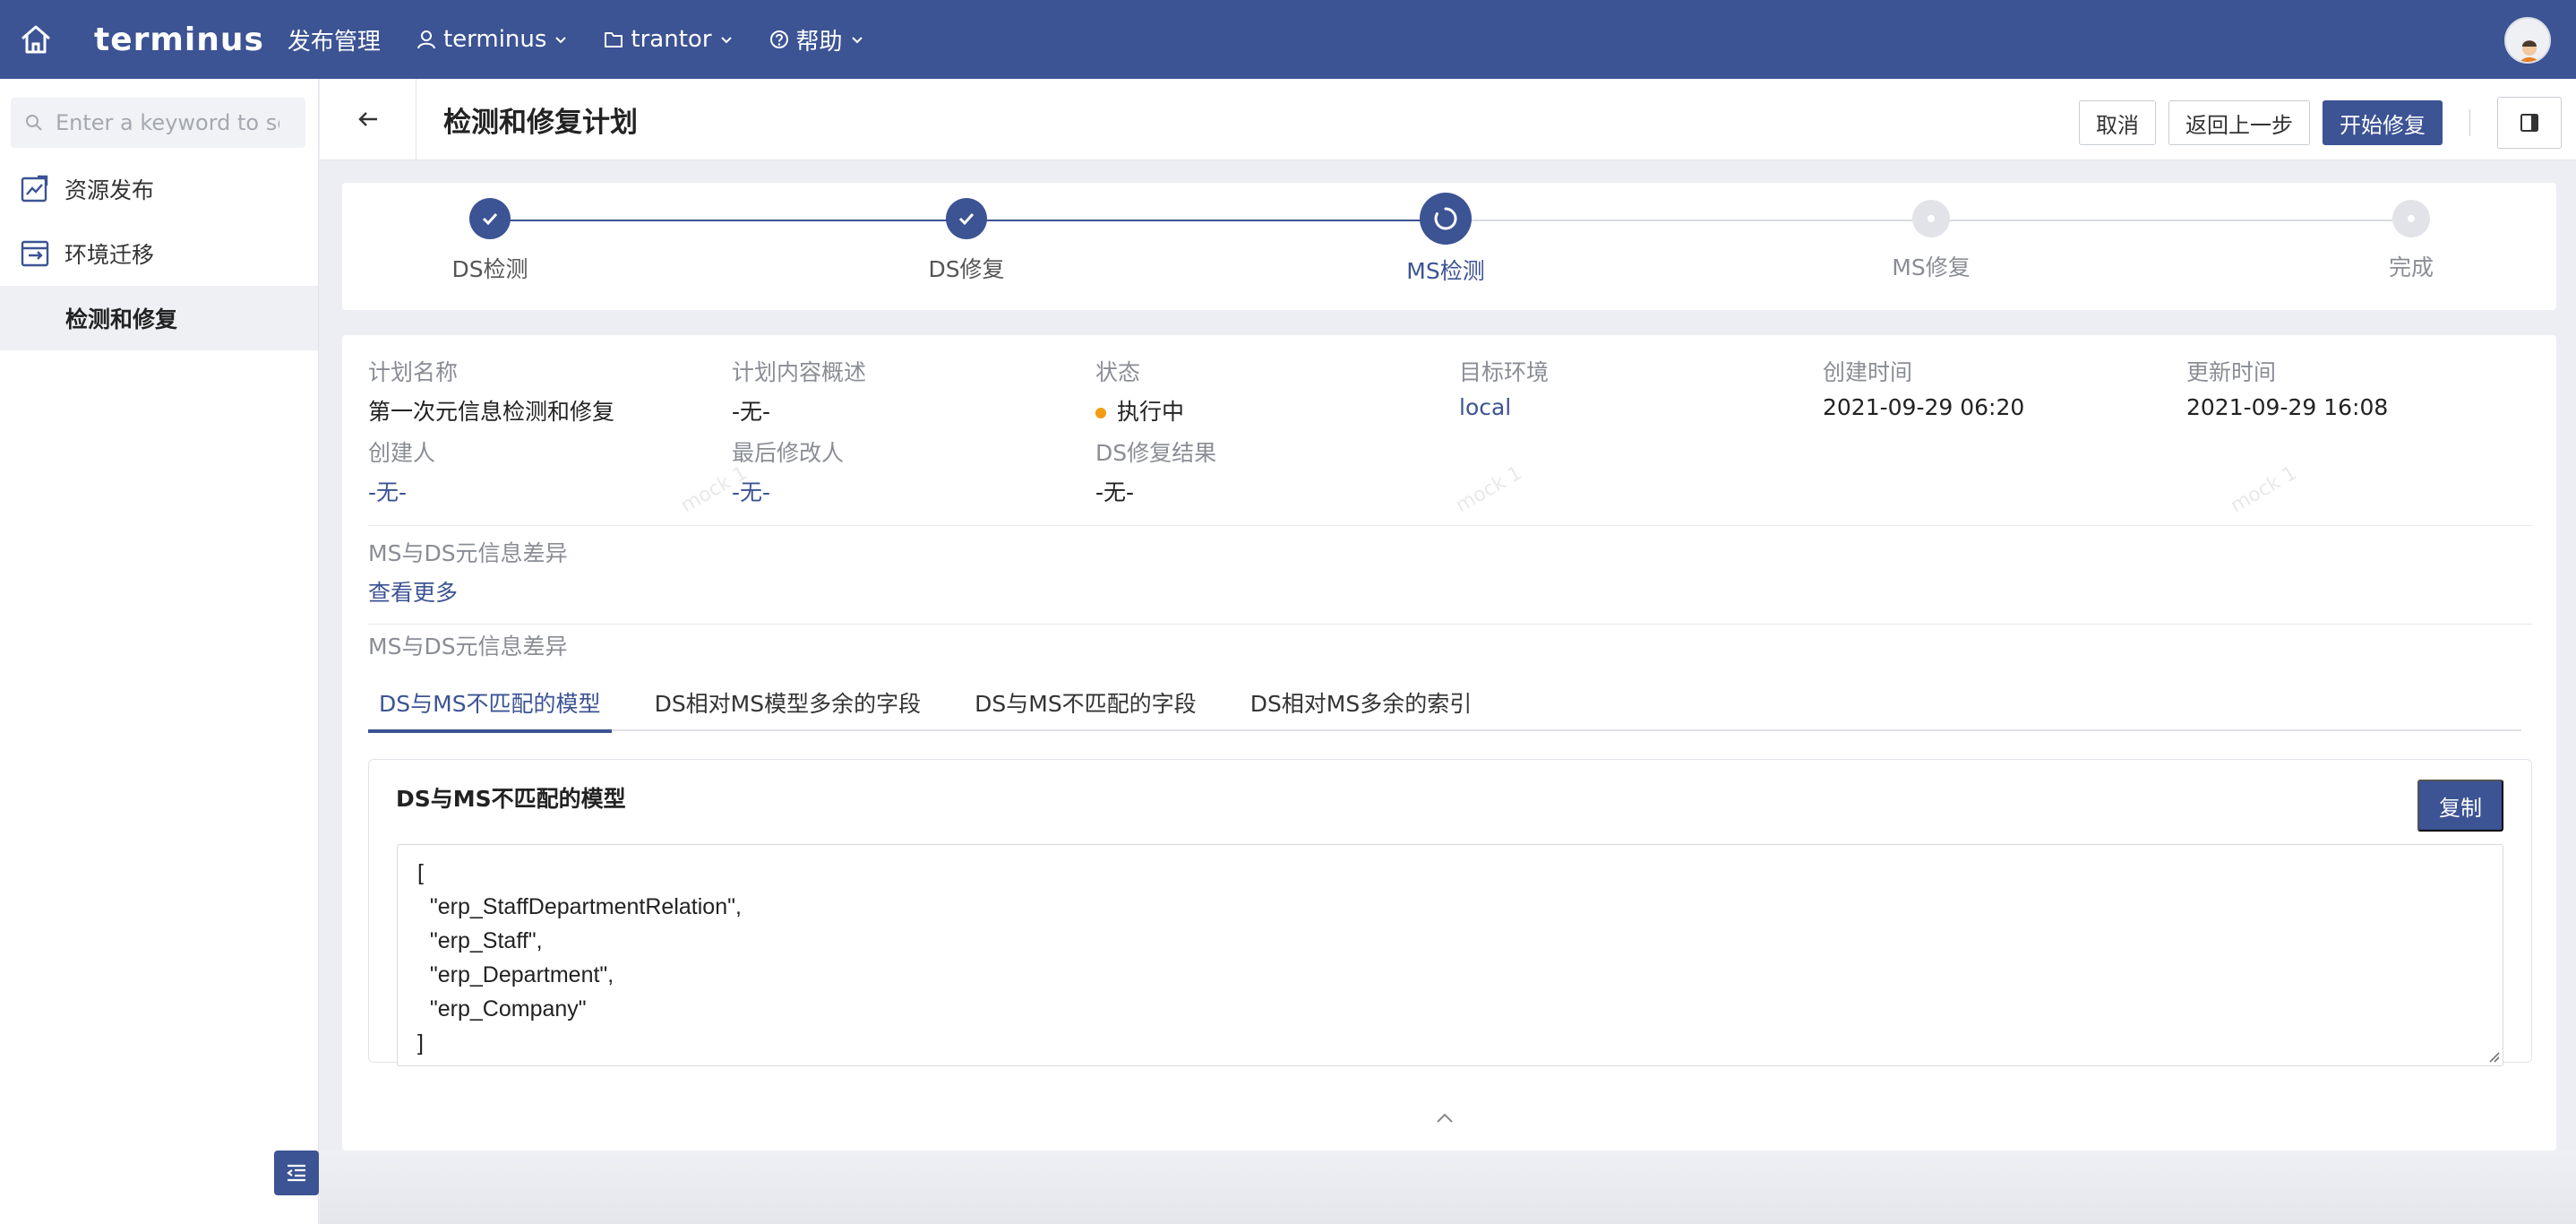 This screenshot has width=2576, height=1224. What do you see at coordinates (1448, 119) in the screenshot?
I see `page-header: 检测和修复计划 取消 返回上一步 开始修复` at bounding box center [1448, 119].